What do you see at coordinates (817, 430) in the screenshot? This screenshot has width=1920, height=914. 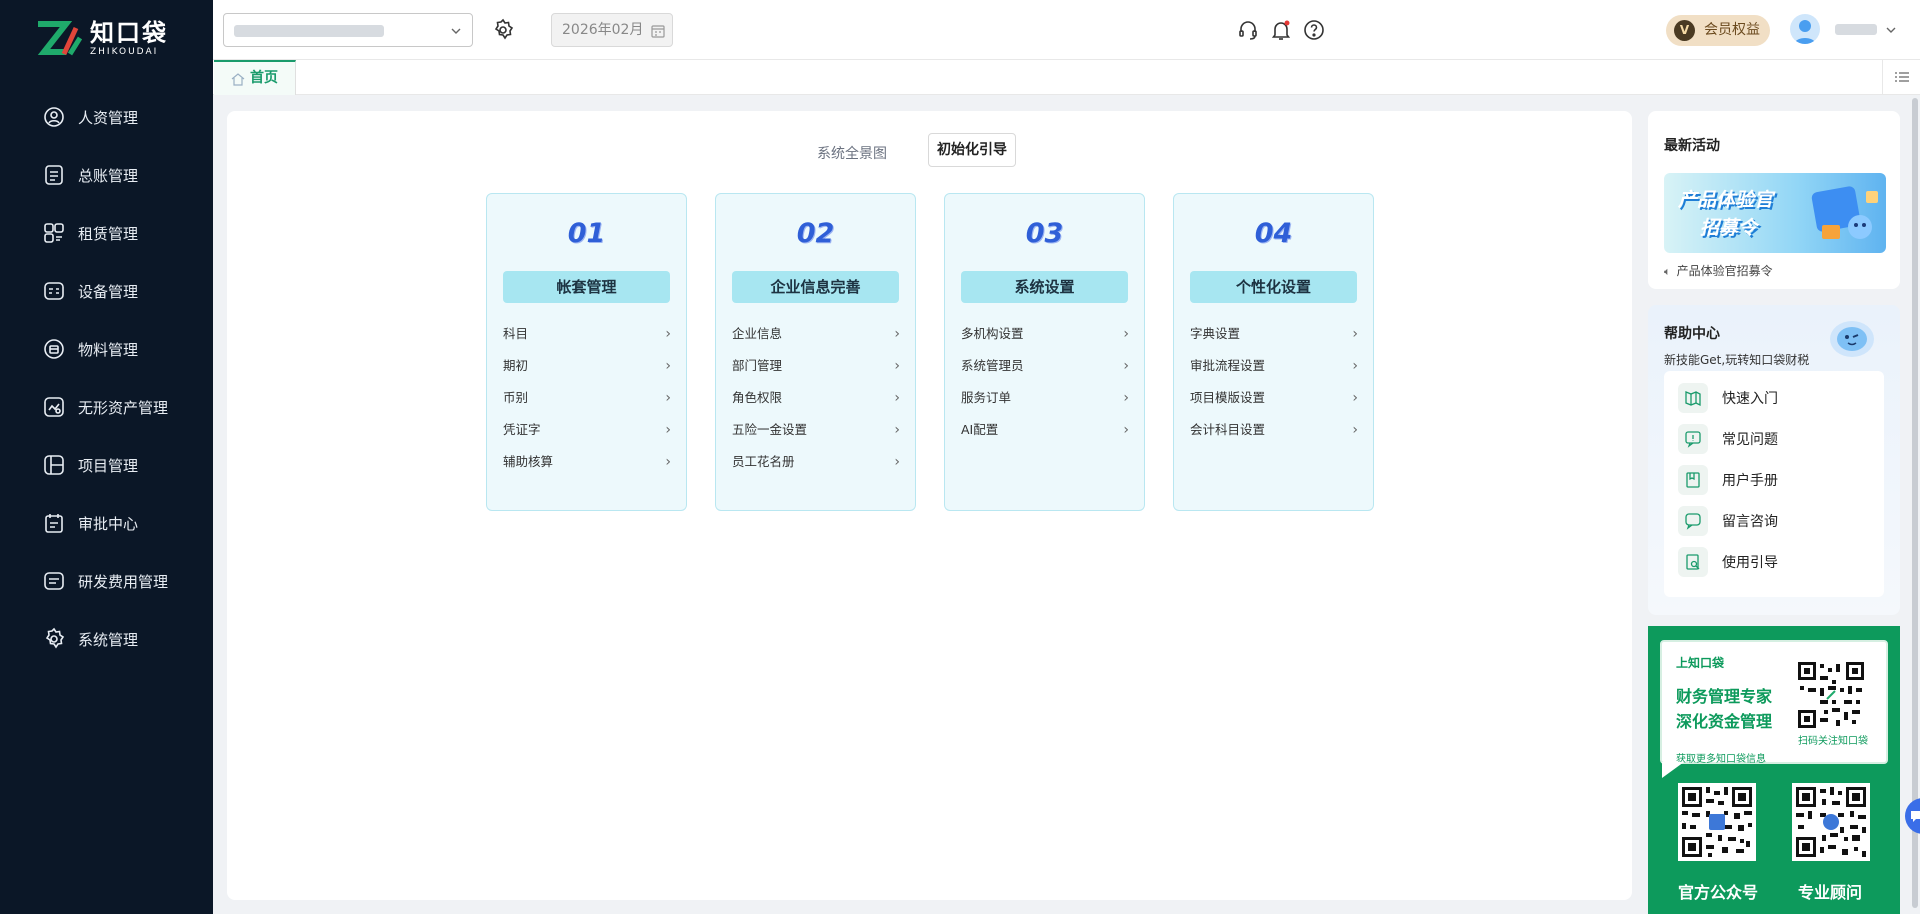 I see `step-link: 五险一金设置 ›` at bounding box center [817, 430].